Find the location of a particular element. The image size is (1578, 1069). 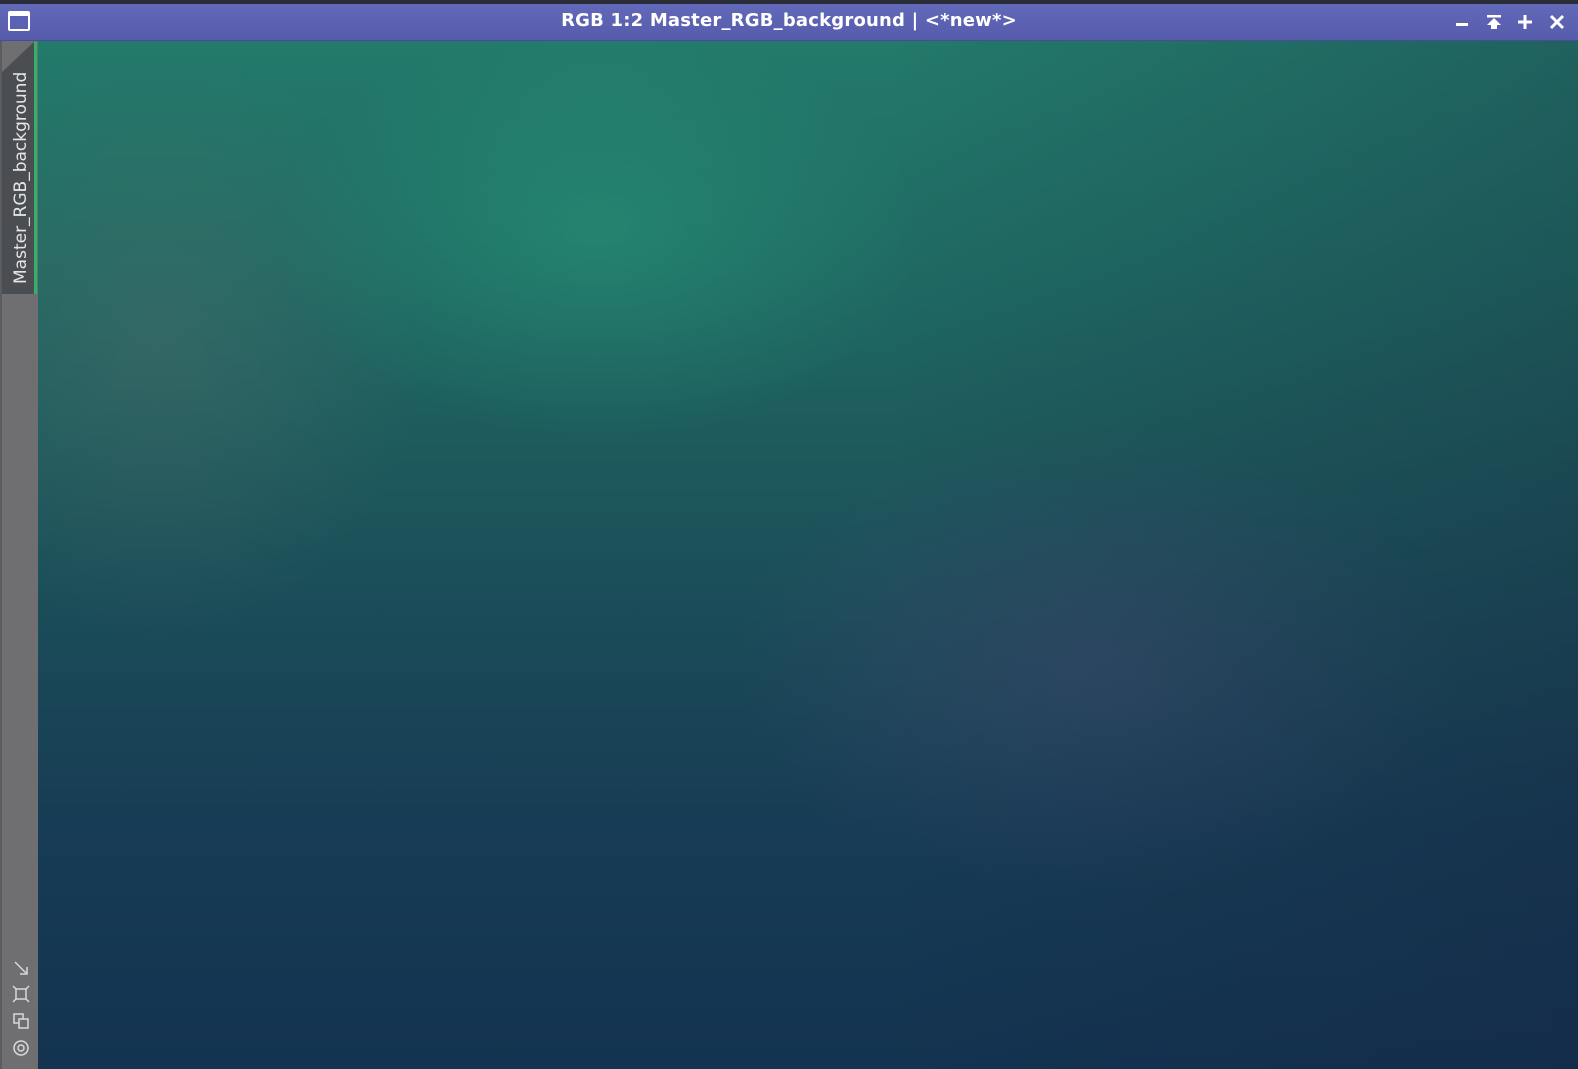

view-tab-label: Master_RGB_background is located at coordinates (21, 177).